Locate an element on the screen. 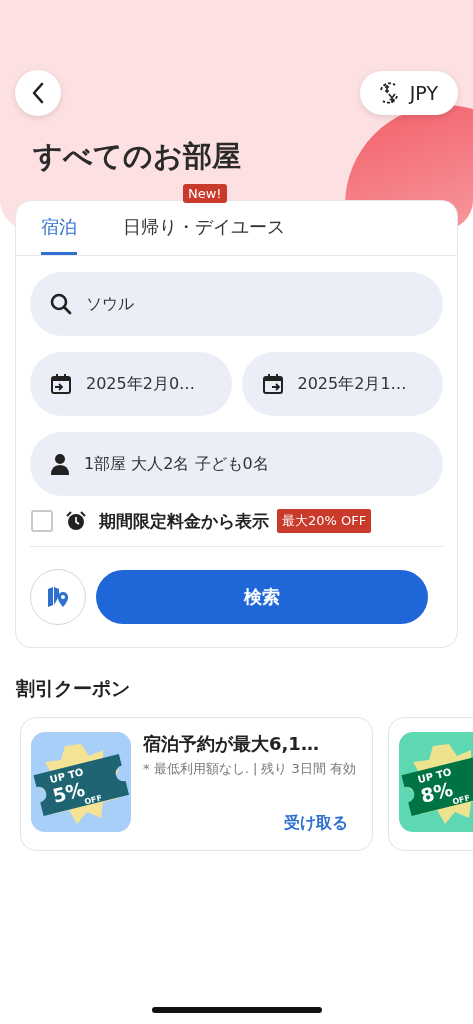  new-badge: New! is located at coordinates (205, 193).